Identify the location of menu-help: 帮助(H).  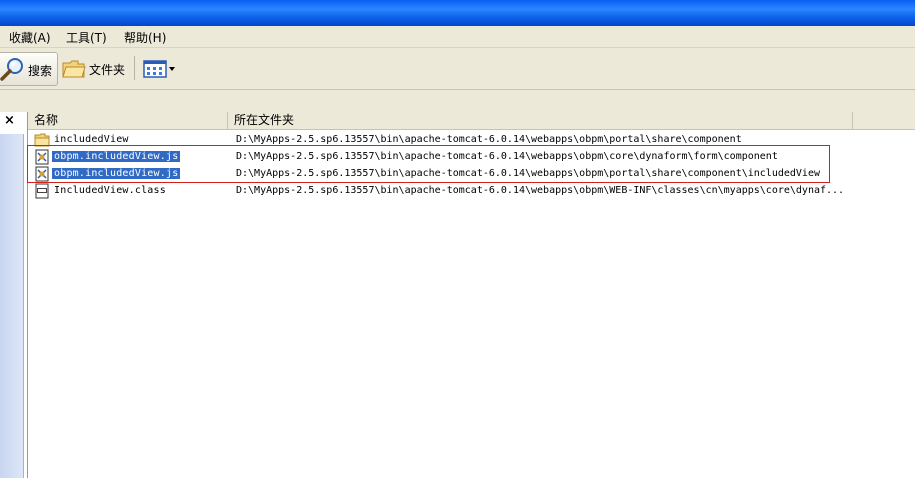
(145, 37).